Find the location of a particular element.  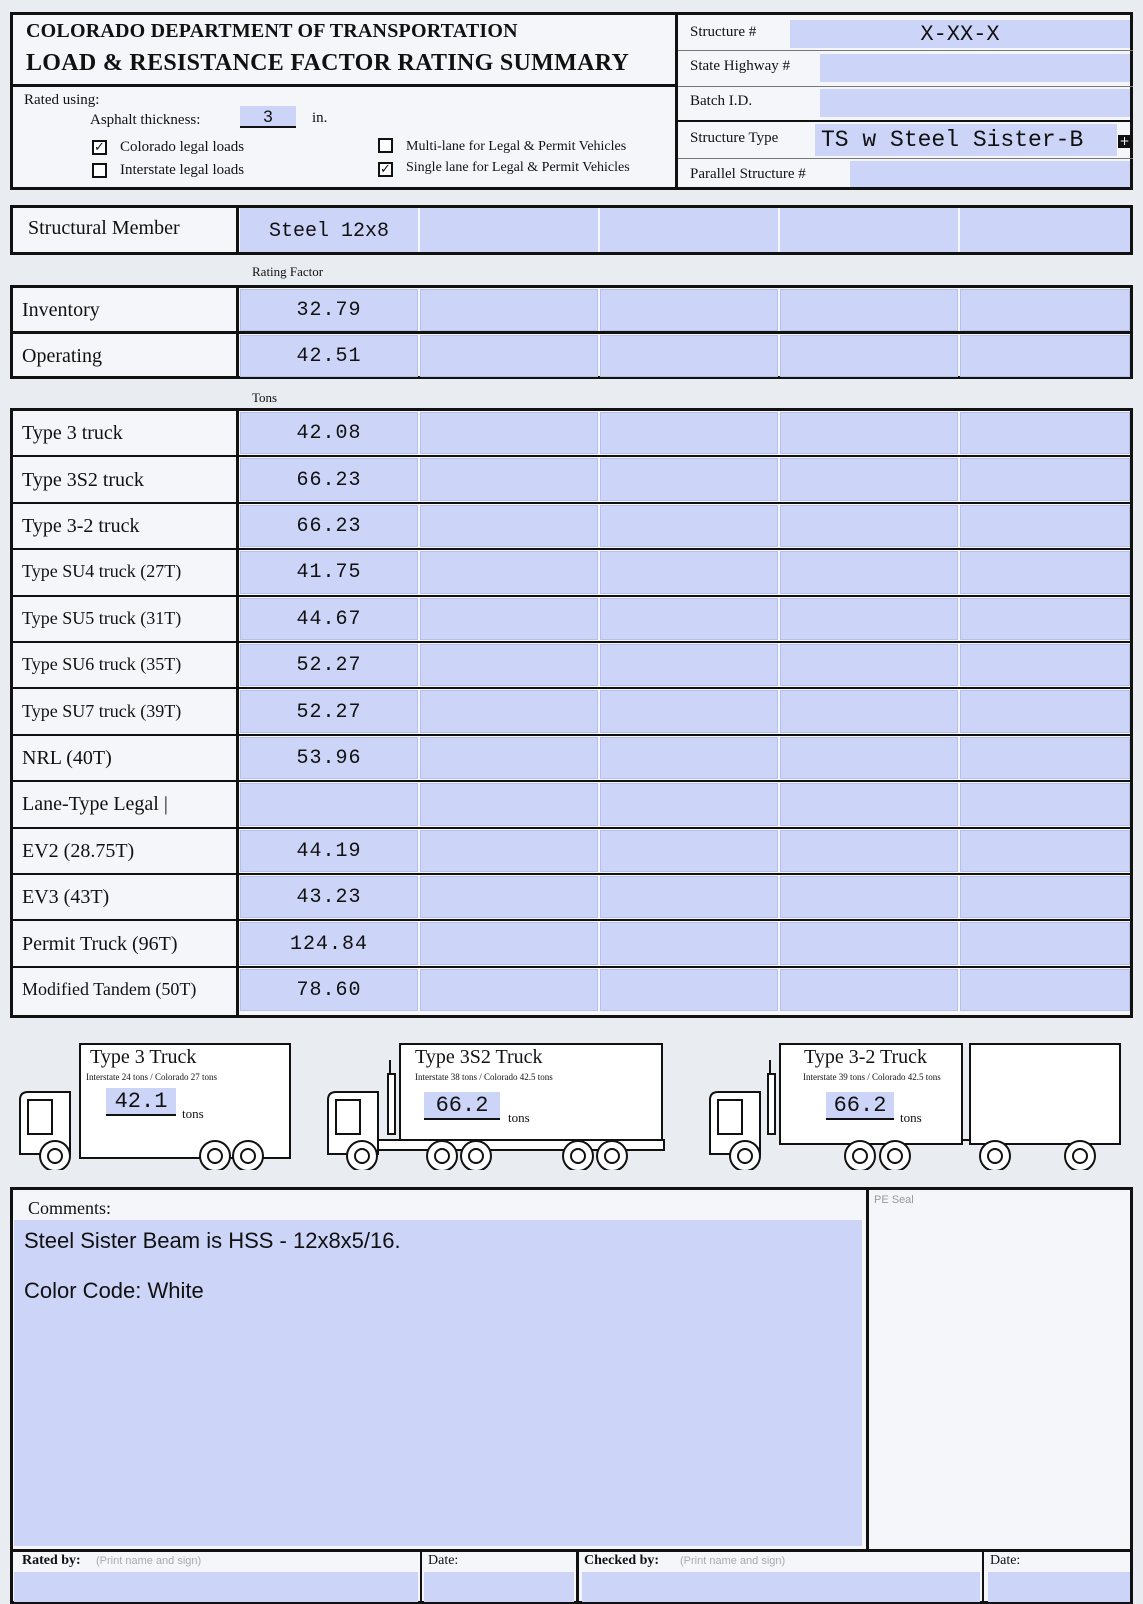

tons-row-cell: 44.67 is located at coordinates (329, 618).